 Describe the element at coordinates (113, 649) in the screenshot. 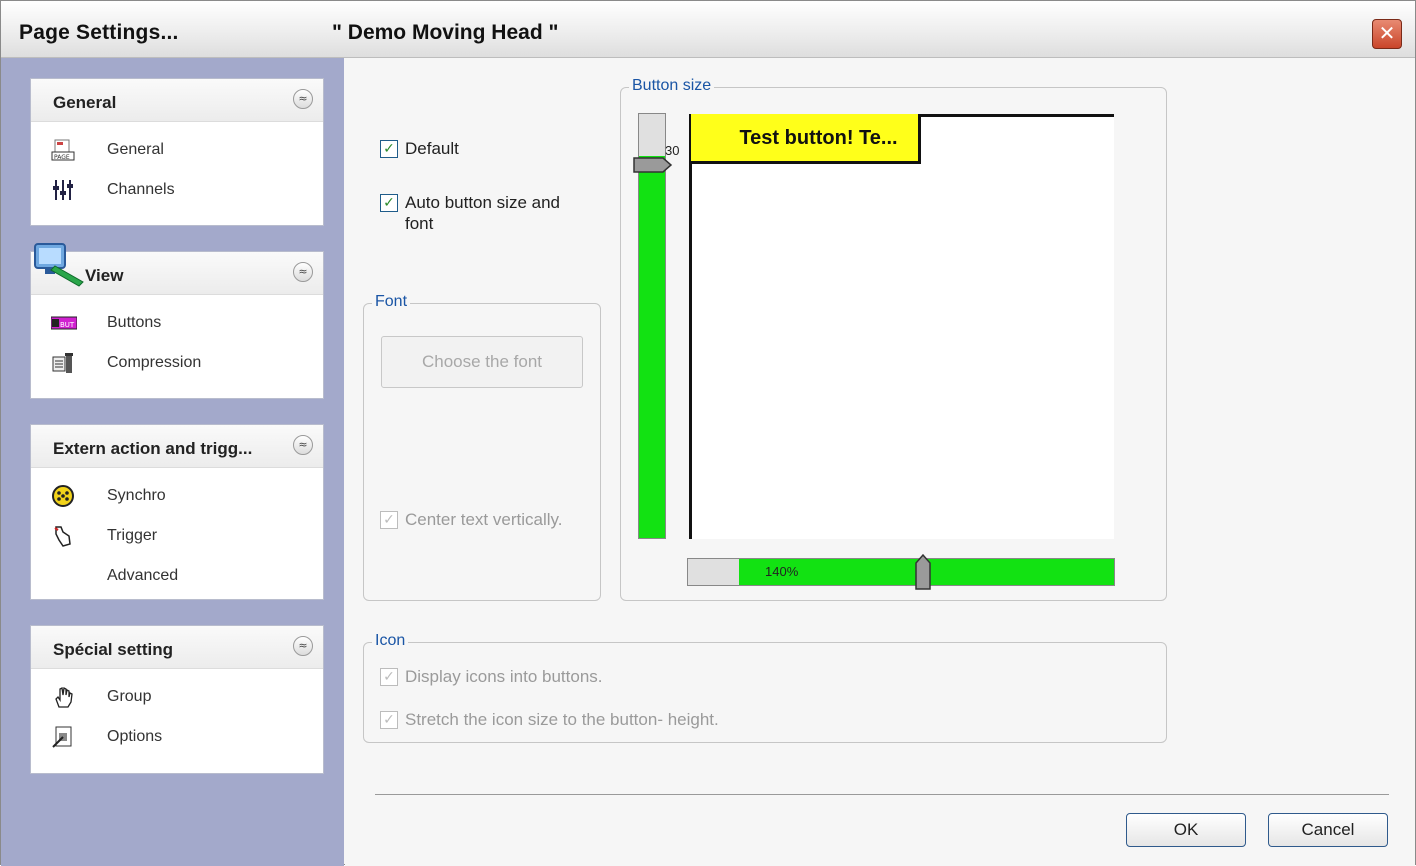

I see `panel-title: Spécial setting` at that location.